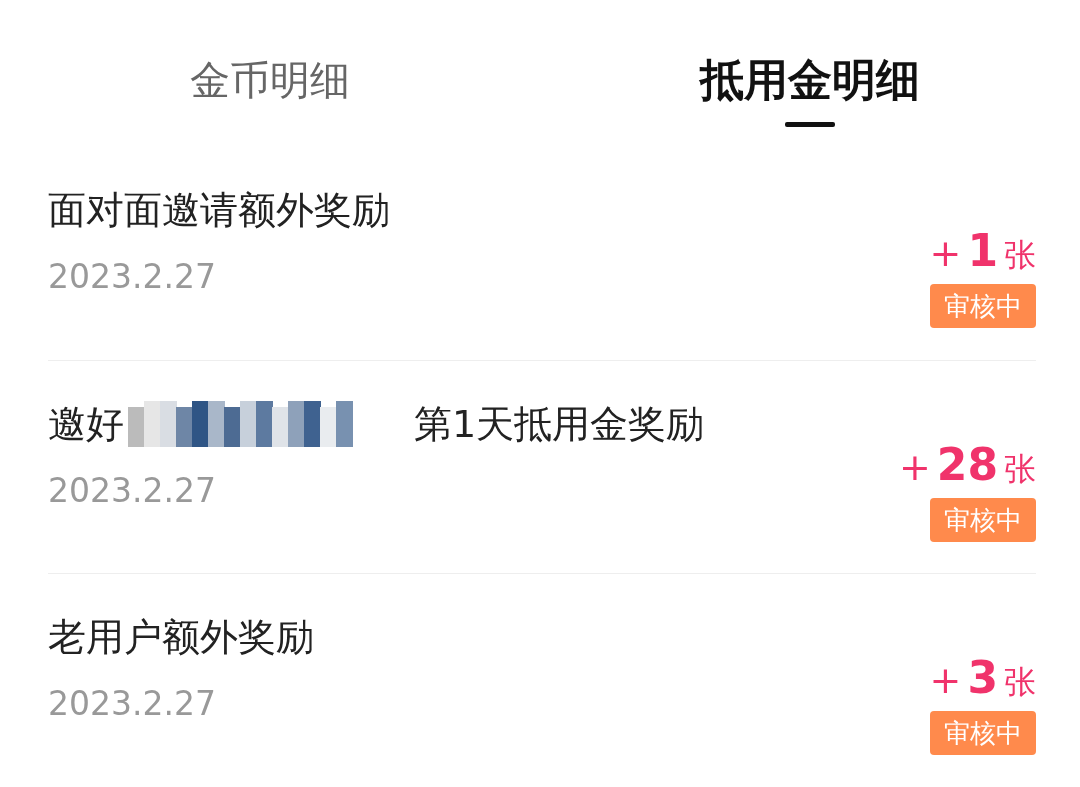 The width and height of the screenshot is (1080, 787). Describe the element at coordinates (982, 677) in the screenshot. I see `amount: 3` at that location.